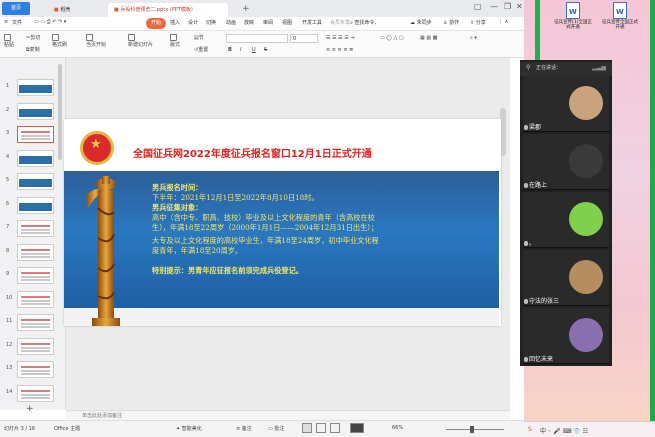  Describe the element at coordinates (357, 428) in the screenshot. I see `slideshow-play-button` at that location.